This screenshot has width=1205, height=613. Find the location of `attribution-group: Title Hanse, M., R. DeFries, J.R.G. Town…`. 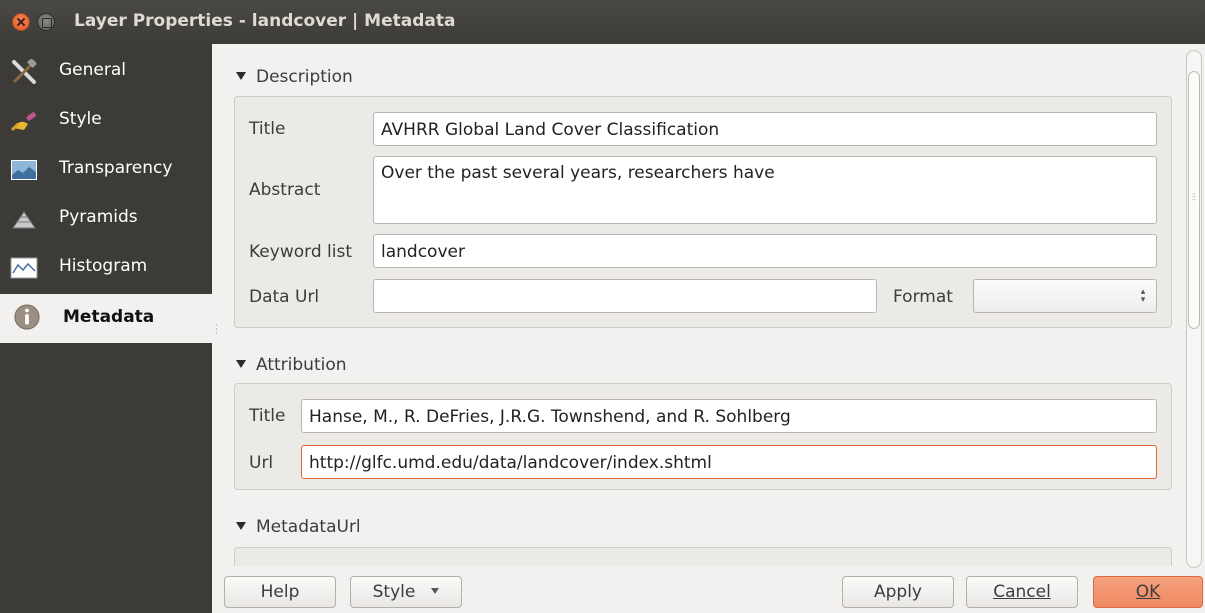

attribution-group: Title Hanse, M., R. DeFries, J.R.G. Town… is located at coordinates (703, 436).